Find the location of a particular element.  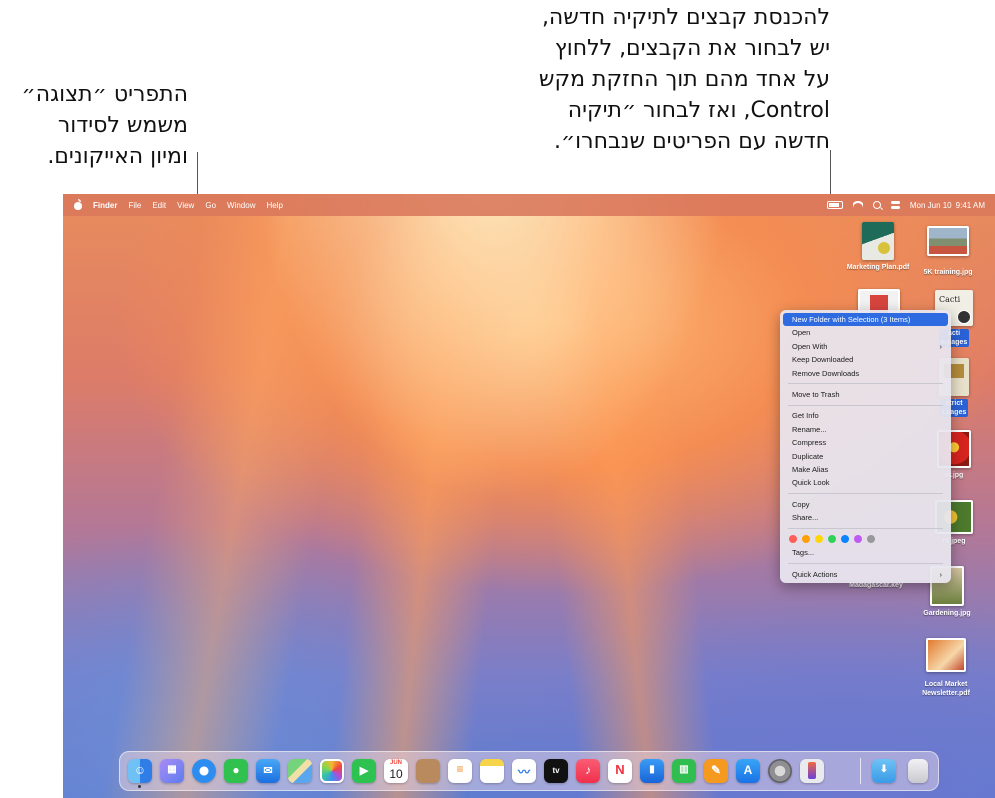

menu-help: Help is located at coordinates (274, 205).